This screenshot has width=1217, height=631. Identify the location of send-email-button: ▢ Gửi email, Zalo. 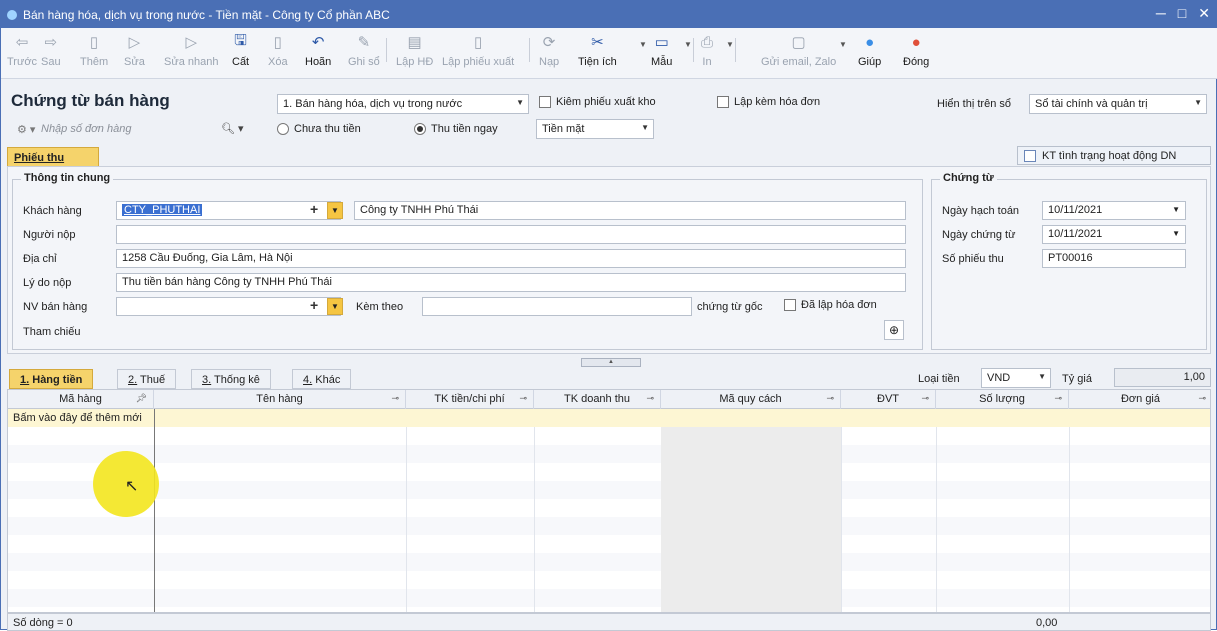
(798, 49).